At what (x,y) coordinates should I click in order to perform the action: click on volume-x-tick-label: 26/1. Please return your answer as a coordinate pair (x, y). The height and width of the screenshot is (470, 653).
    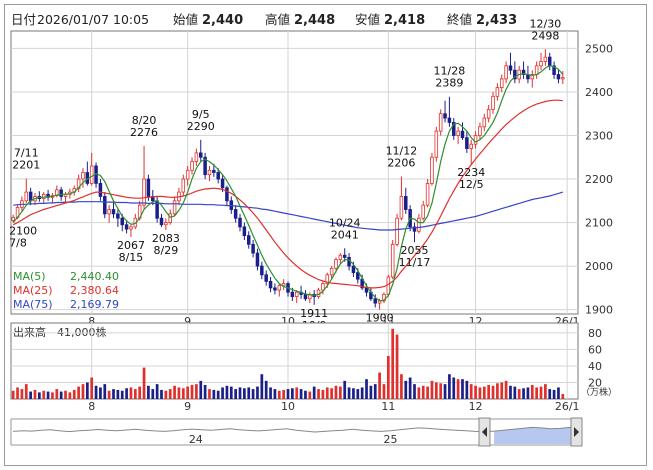
    Looking at the image, I should click on (567, 406).